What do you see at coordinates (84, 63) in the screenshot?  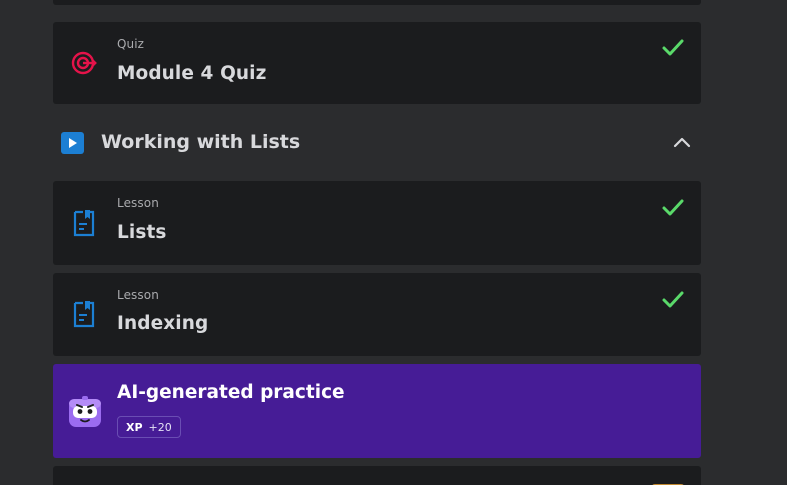 I see `target-icon` at bounding box center [84, 63].